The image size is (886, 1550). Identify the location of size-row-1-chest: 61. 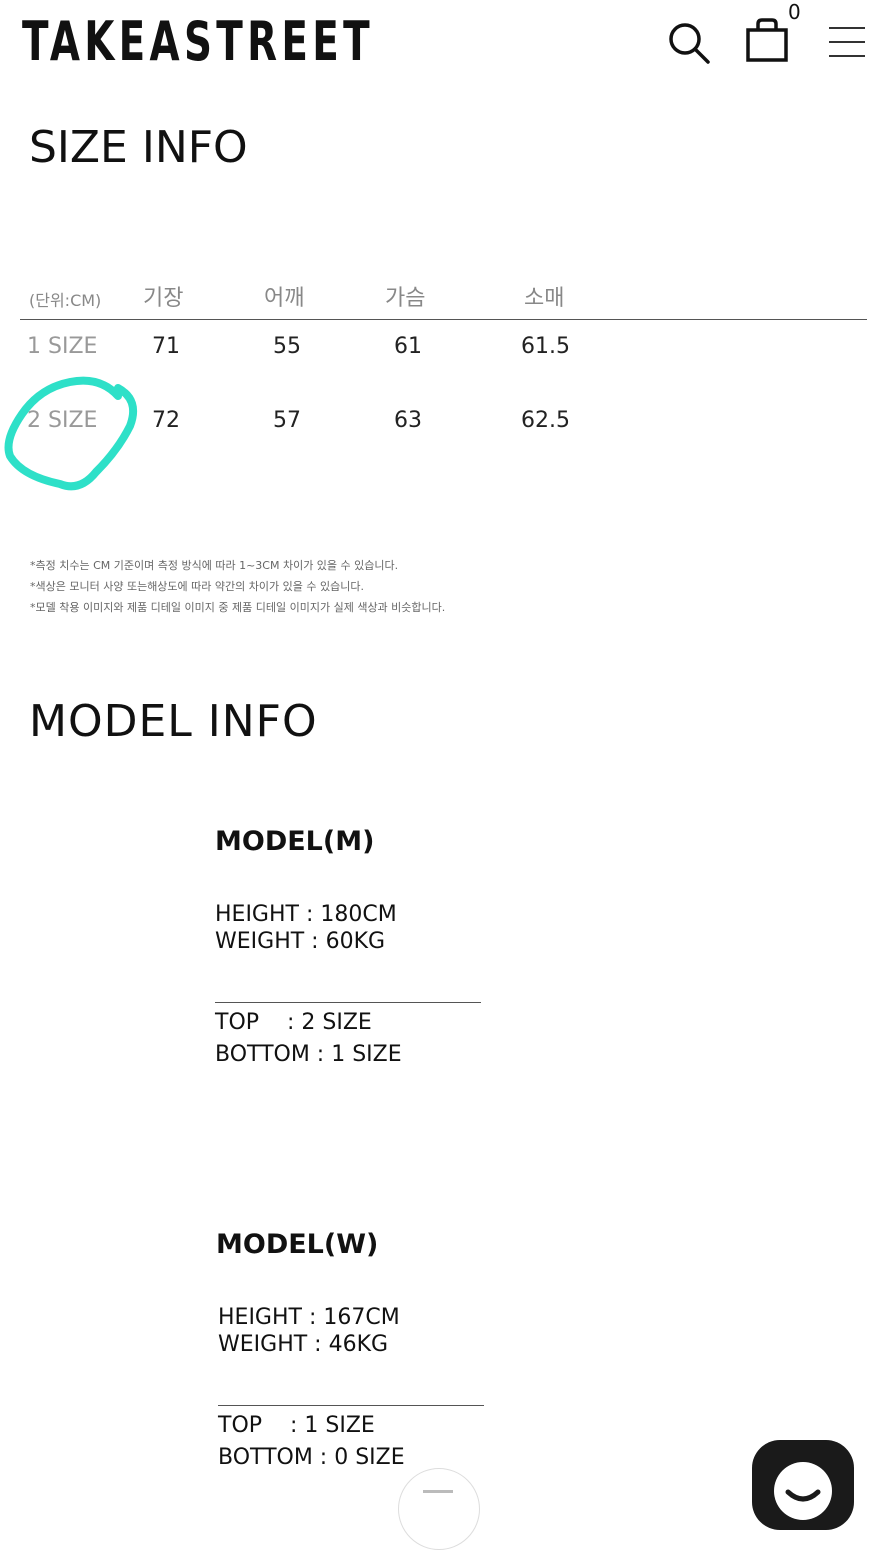
(408, 346).